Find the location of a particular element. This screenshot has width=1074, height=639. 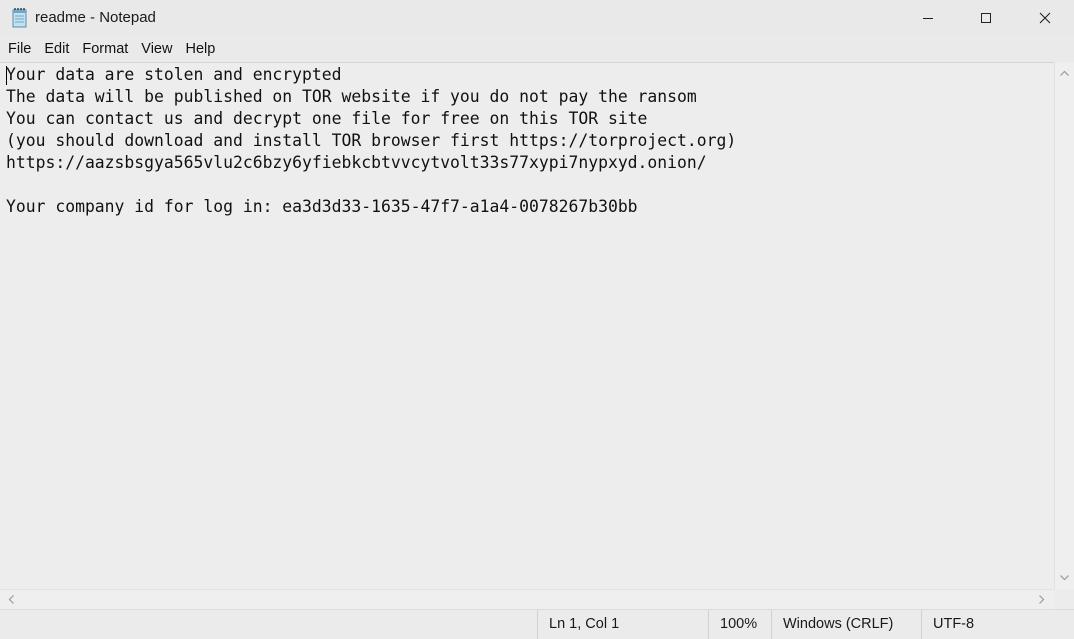

menu-edit: Edit is located at coordinates (56, 49).